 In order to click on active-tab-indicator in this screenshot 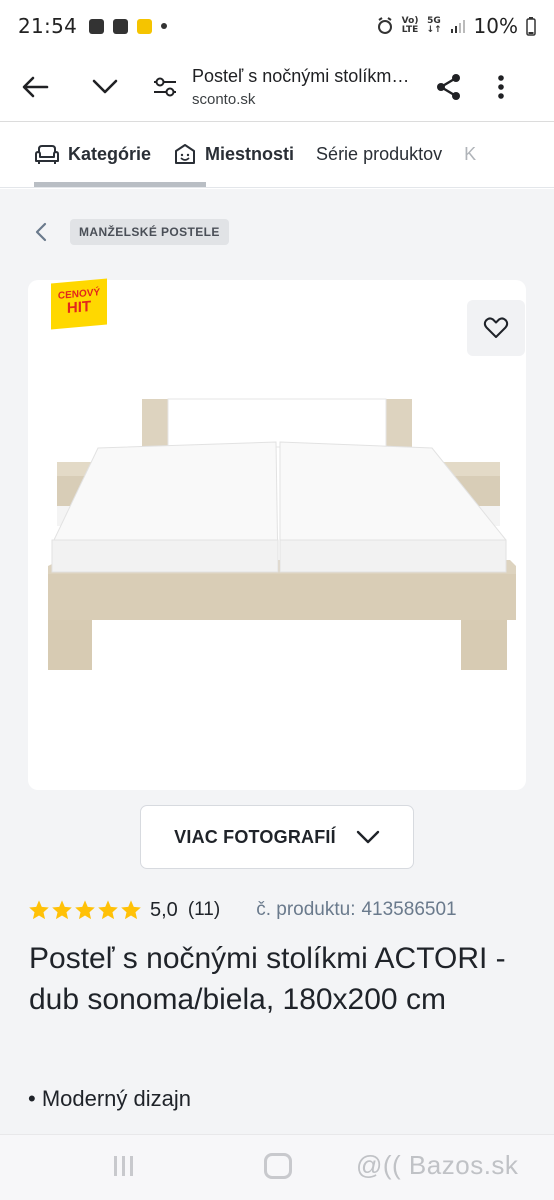, I will do `click(120, 184)`.